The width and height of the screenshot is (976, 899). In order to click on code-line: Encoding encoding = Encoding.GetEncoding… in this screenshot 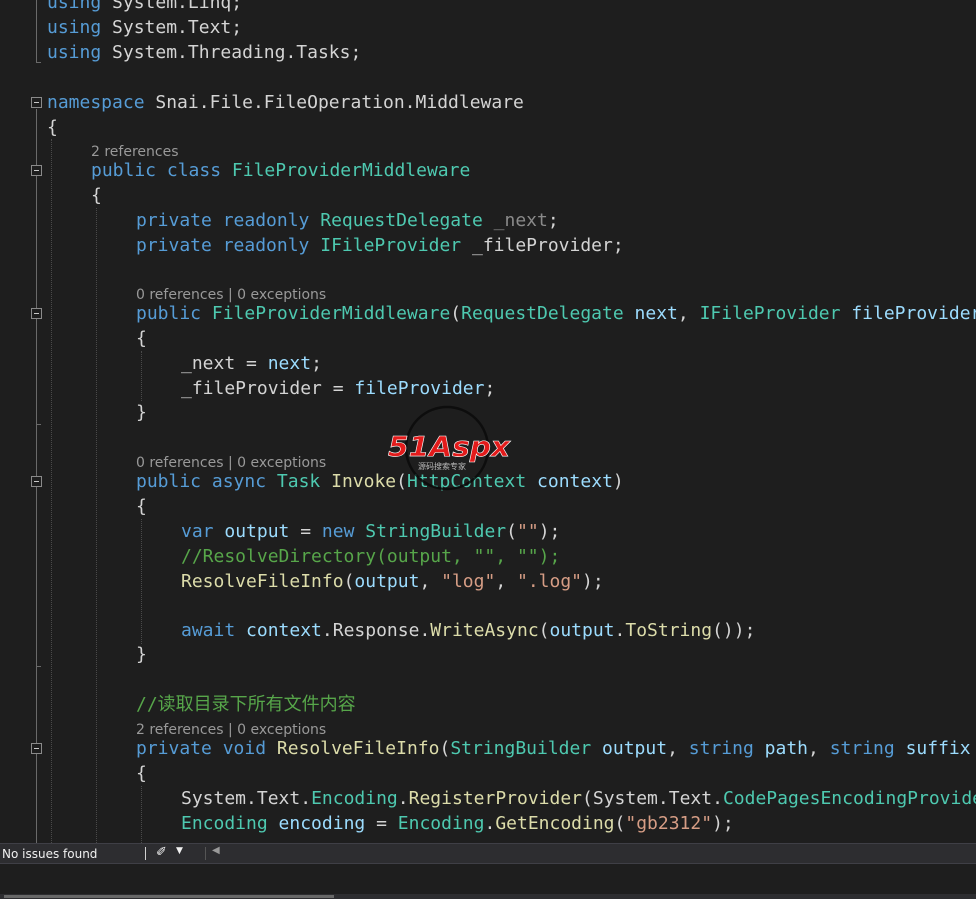, I will do `click(457, 823)`.